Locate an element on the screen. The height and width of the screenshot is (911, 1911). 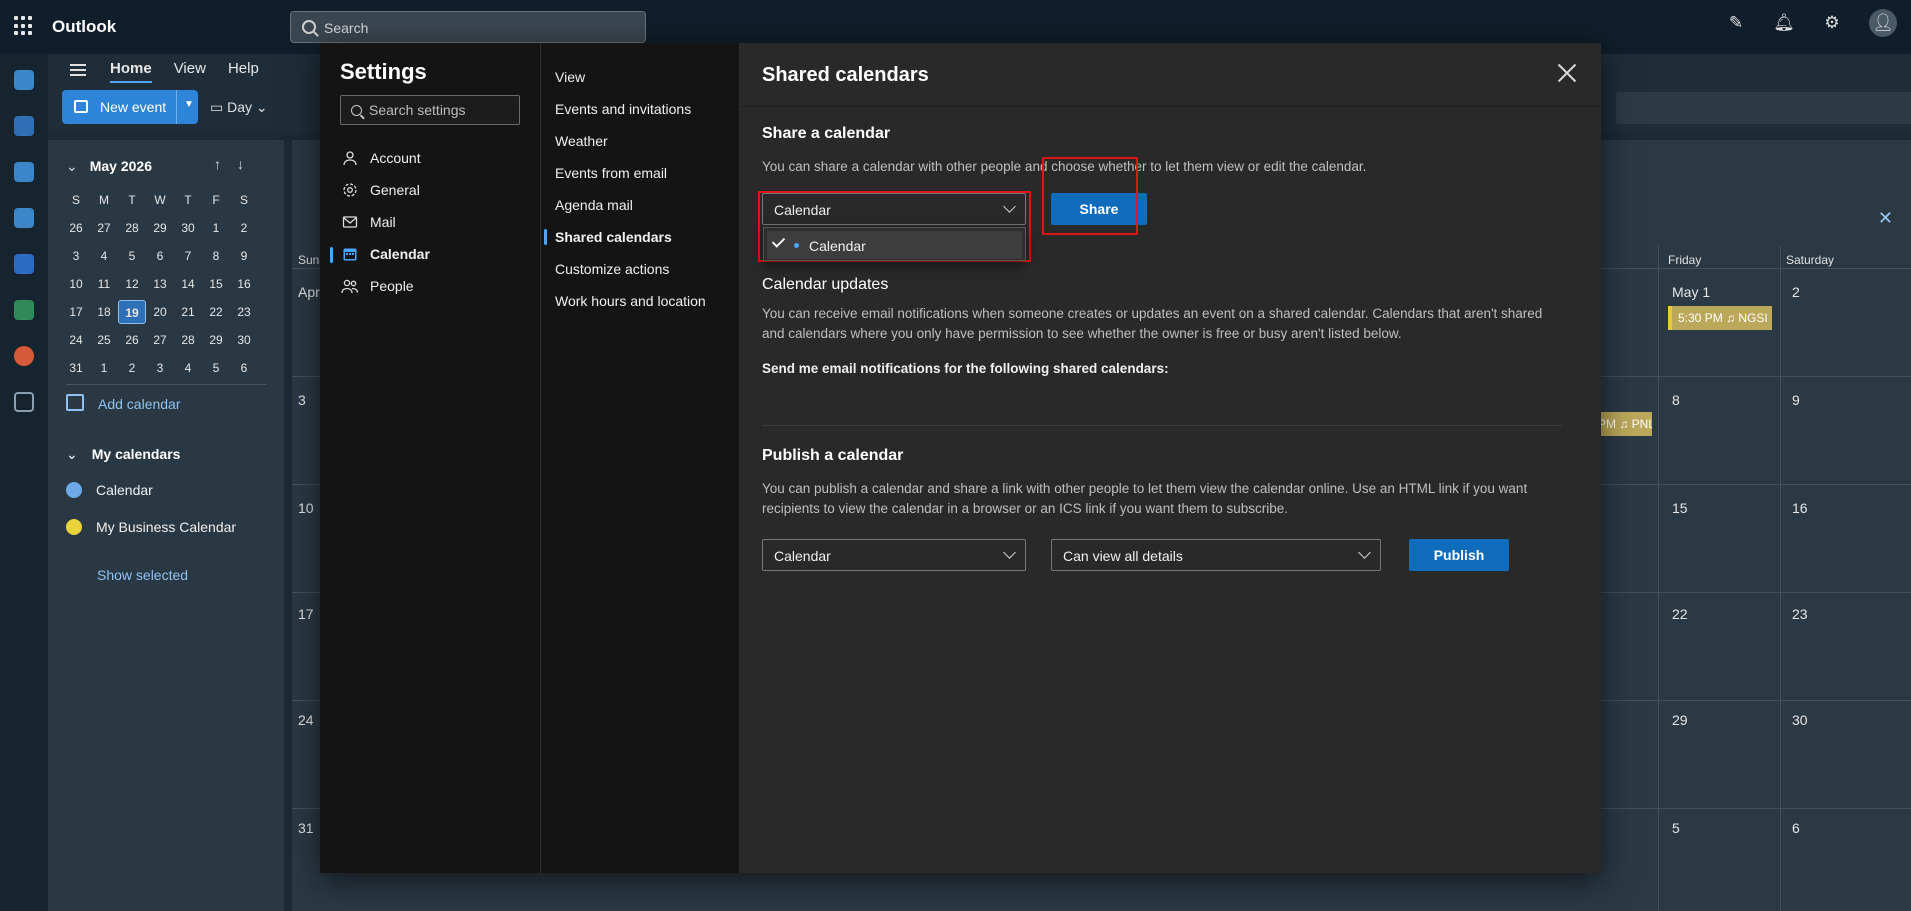
mini-calendar-day: 10 is located at coordinates (76, 284).